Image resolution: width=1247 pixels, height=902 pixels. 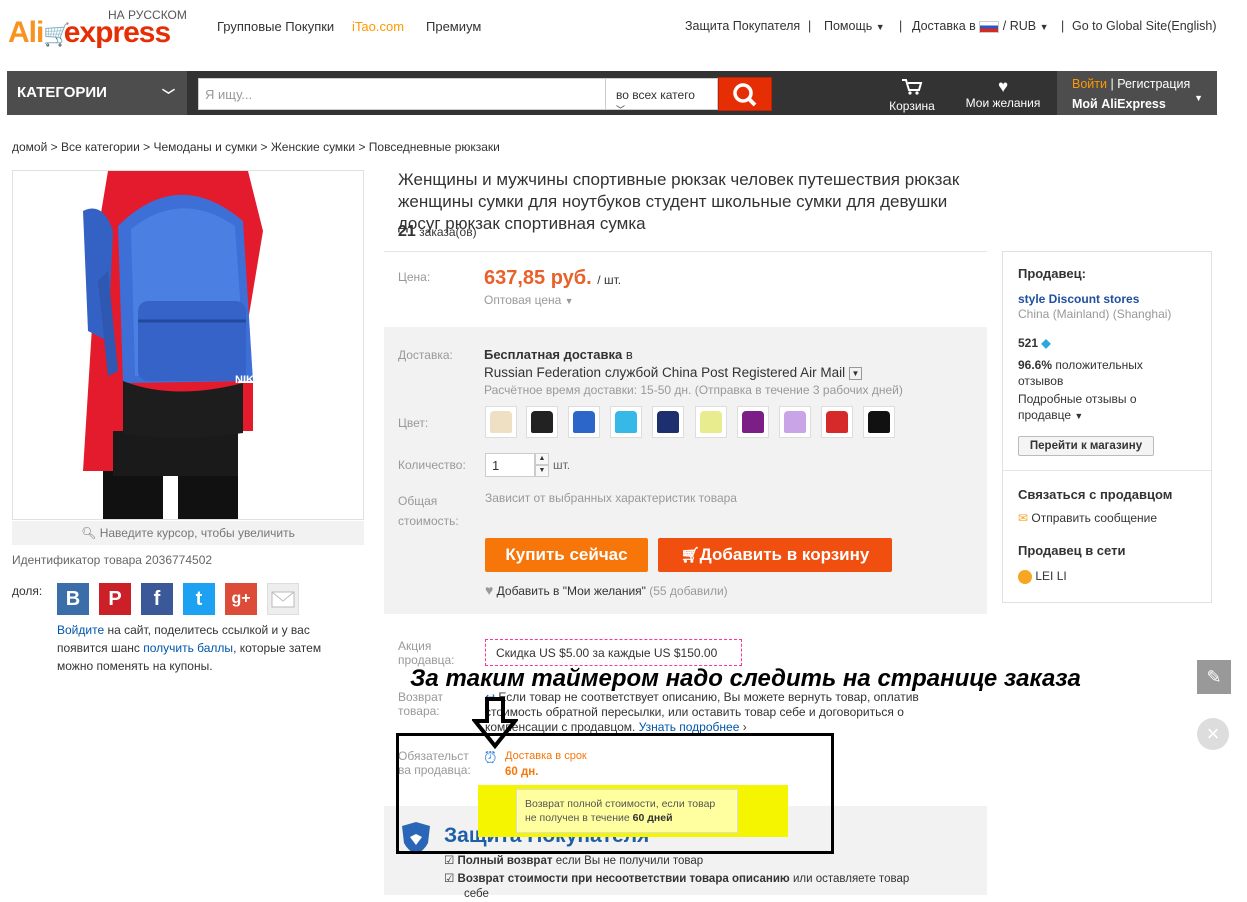 What do you see at coordinates (606, 590) in the screenshot?
I see `add-to-wishlist: ♥ Добавить в "Мои желания" (55 добавили)` at bounding box center [606, 590].